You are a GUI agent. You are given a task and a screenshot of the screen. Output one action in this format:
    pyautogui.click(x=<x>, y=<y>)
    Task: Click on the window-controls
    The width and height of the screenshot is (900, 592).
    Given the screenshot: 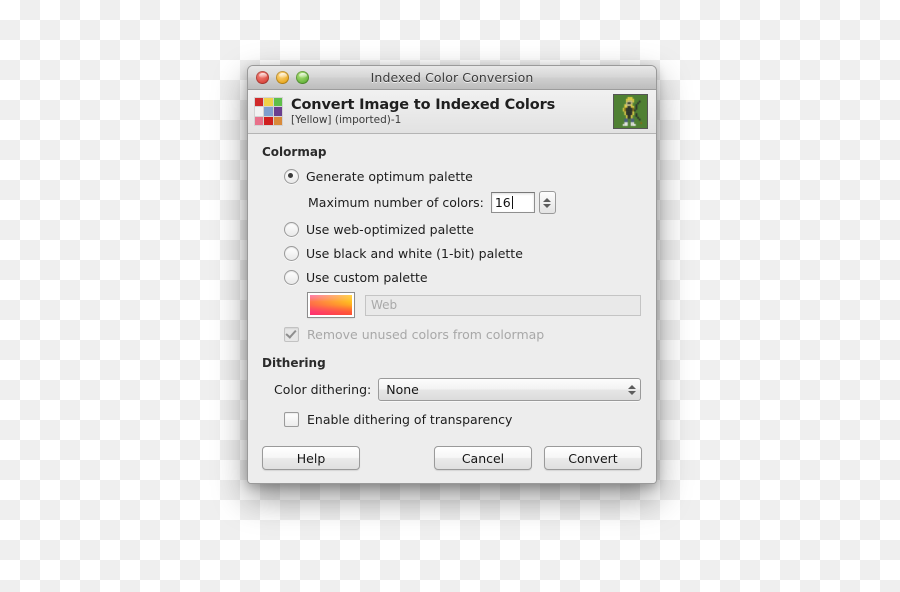 What is the action you would take?
    pyautogui.click(x=282, y=77)
    